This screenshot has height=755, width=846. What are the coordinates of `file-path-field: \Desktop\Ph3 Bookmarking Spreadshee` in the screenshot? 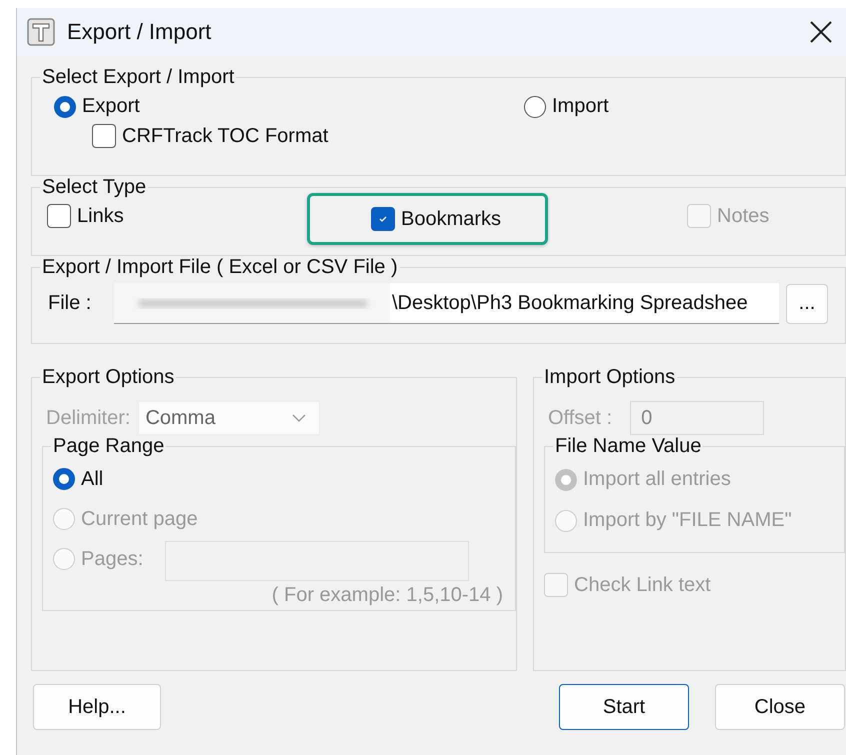 It's located at (446, 303).